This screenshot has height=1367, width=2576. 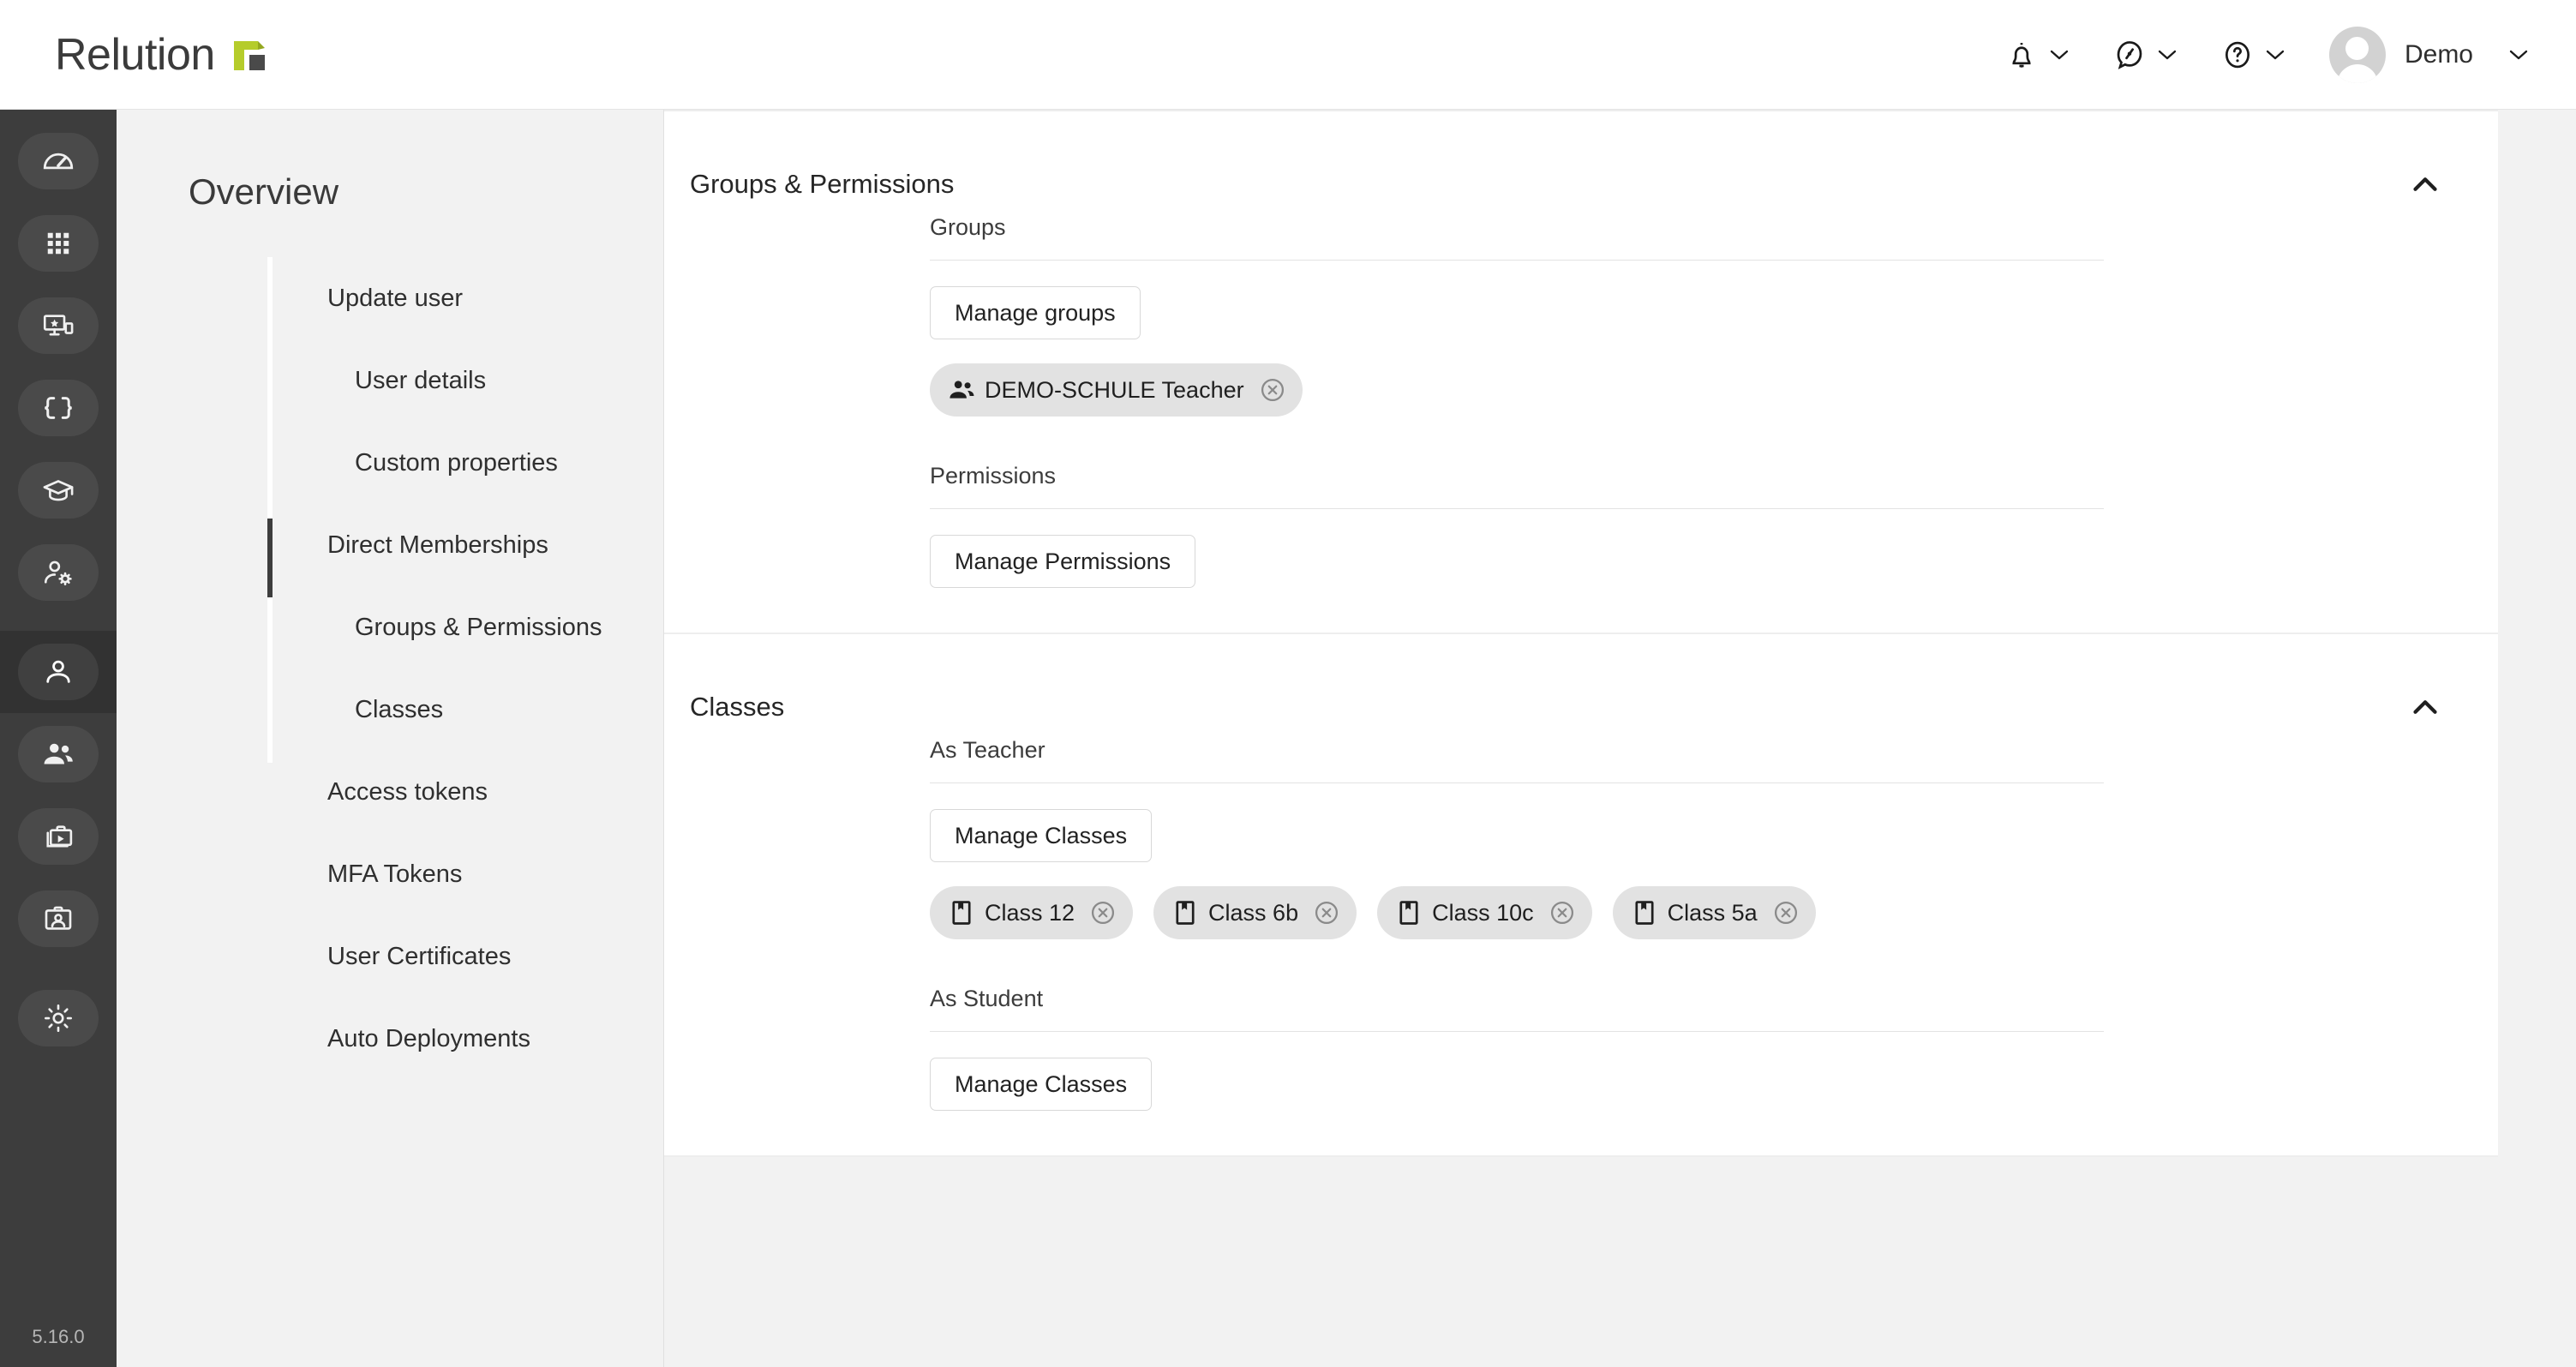 I want to click on nav-item-classes: Classes, so click(x=390, y=710).